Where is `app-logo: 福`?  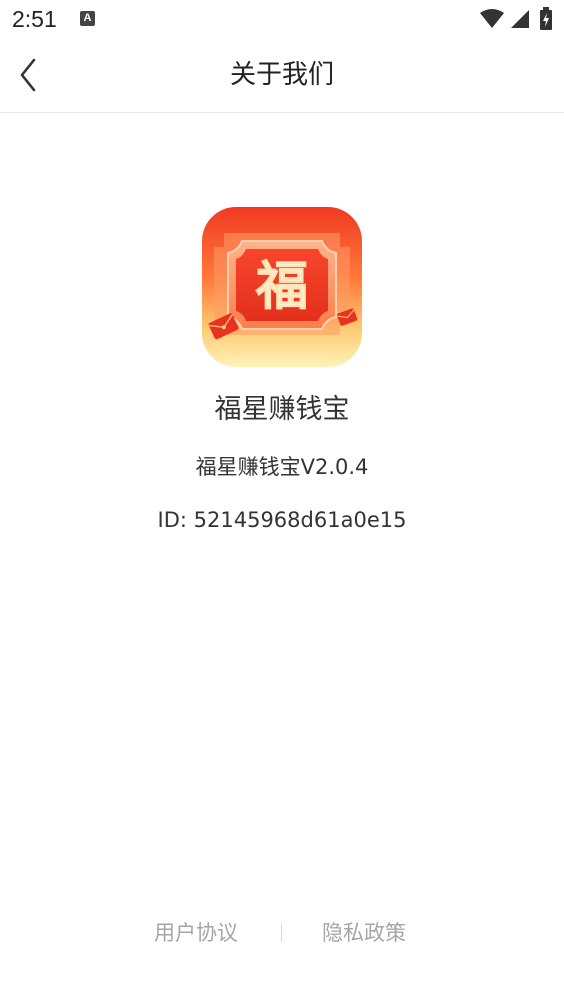 app-logo: 福 is located at coordinates (282, 287).